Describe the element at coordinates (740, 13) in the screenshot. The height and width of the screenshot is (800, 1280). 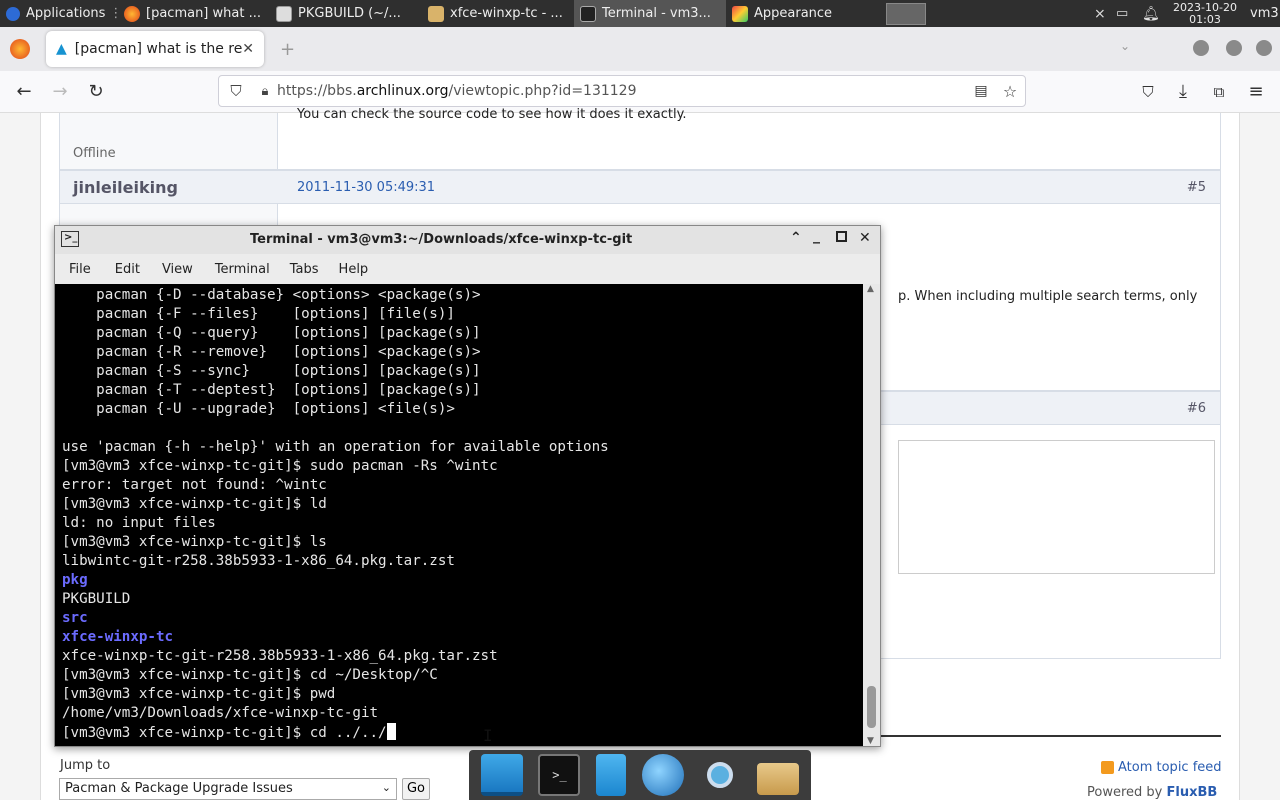
I see `appearance-icon` at that location.